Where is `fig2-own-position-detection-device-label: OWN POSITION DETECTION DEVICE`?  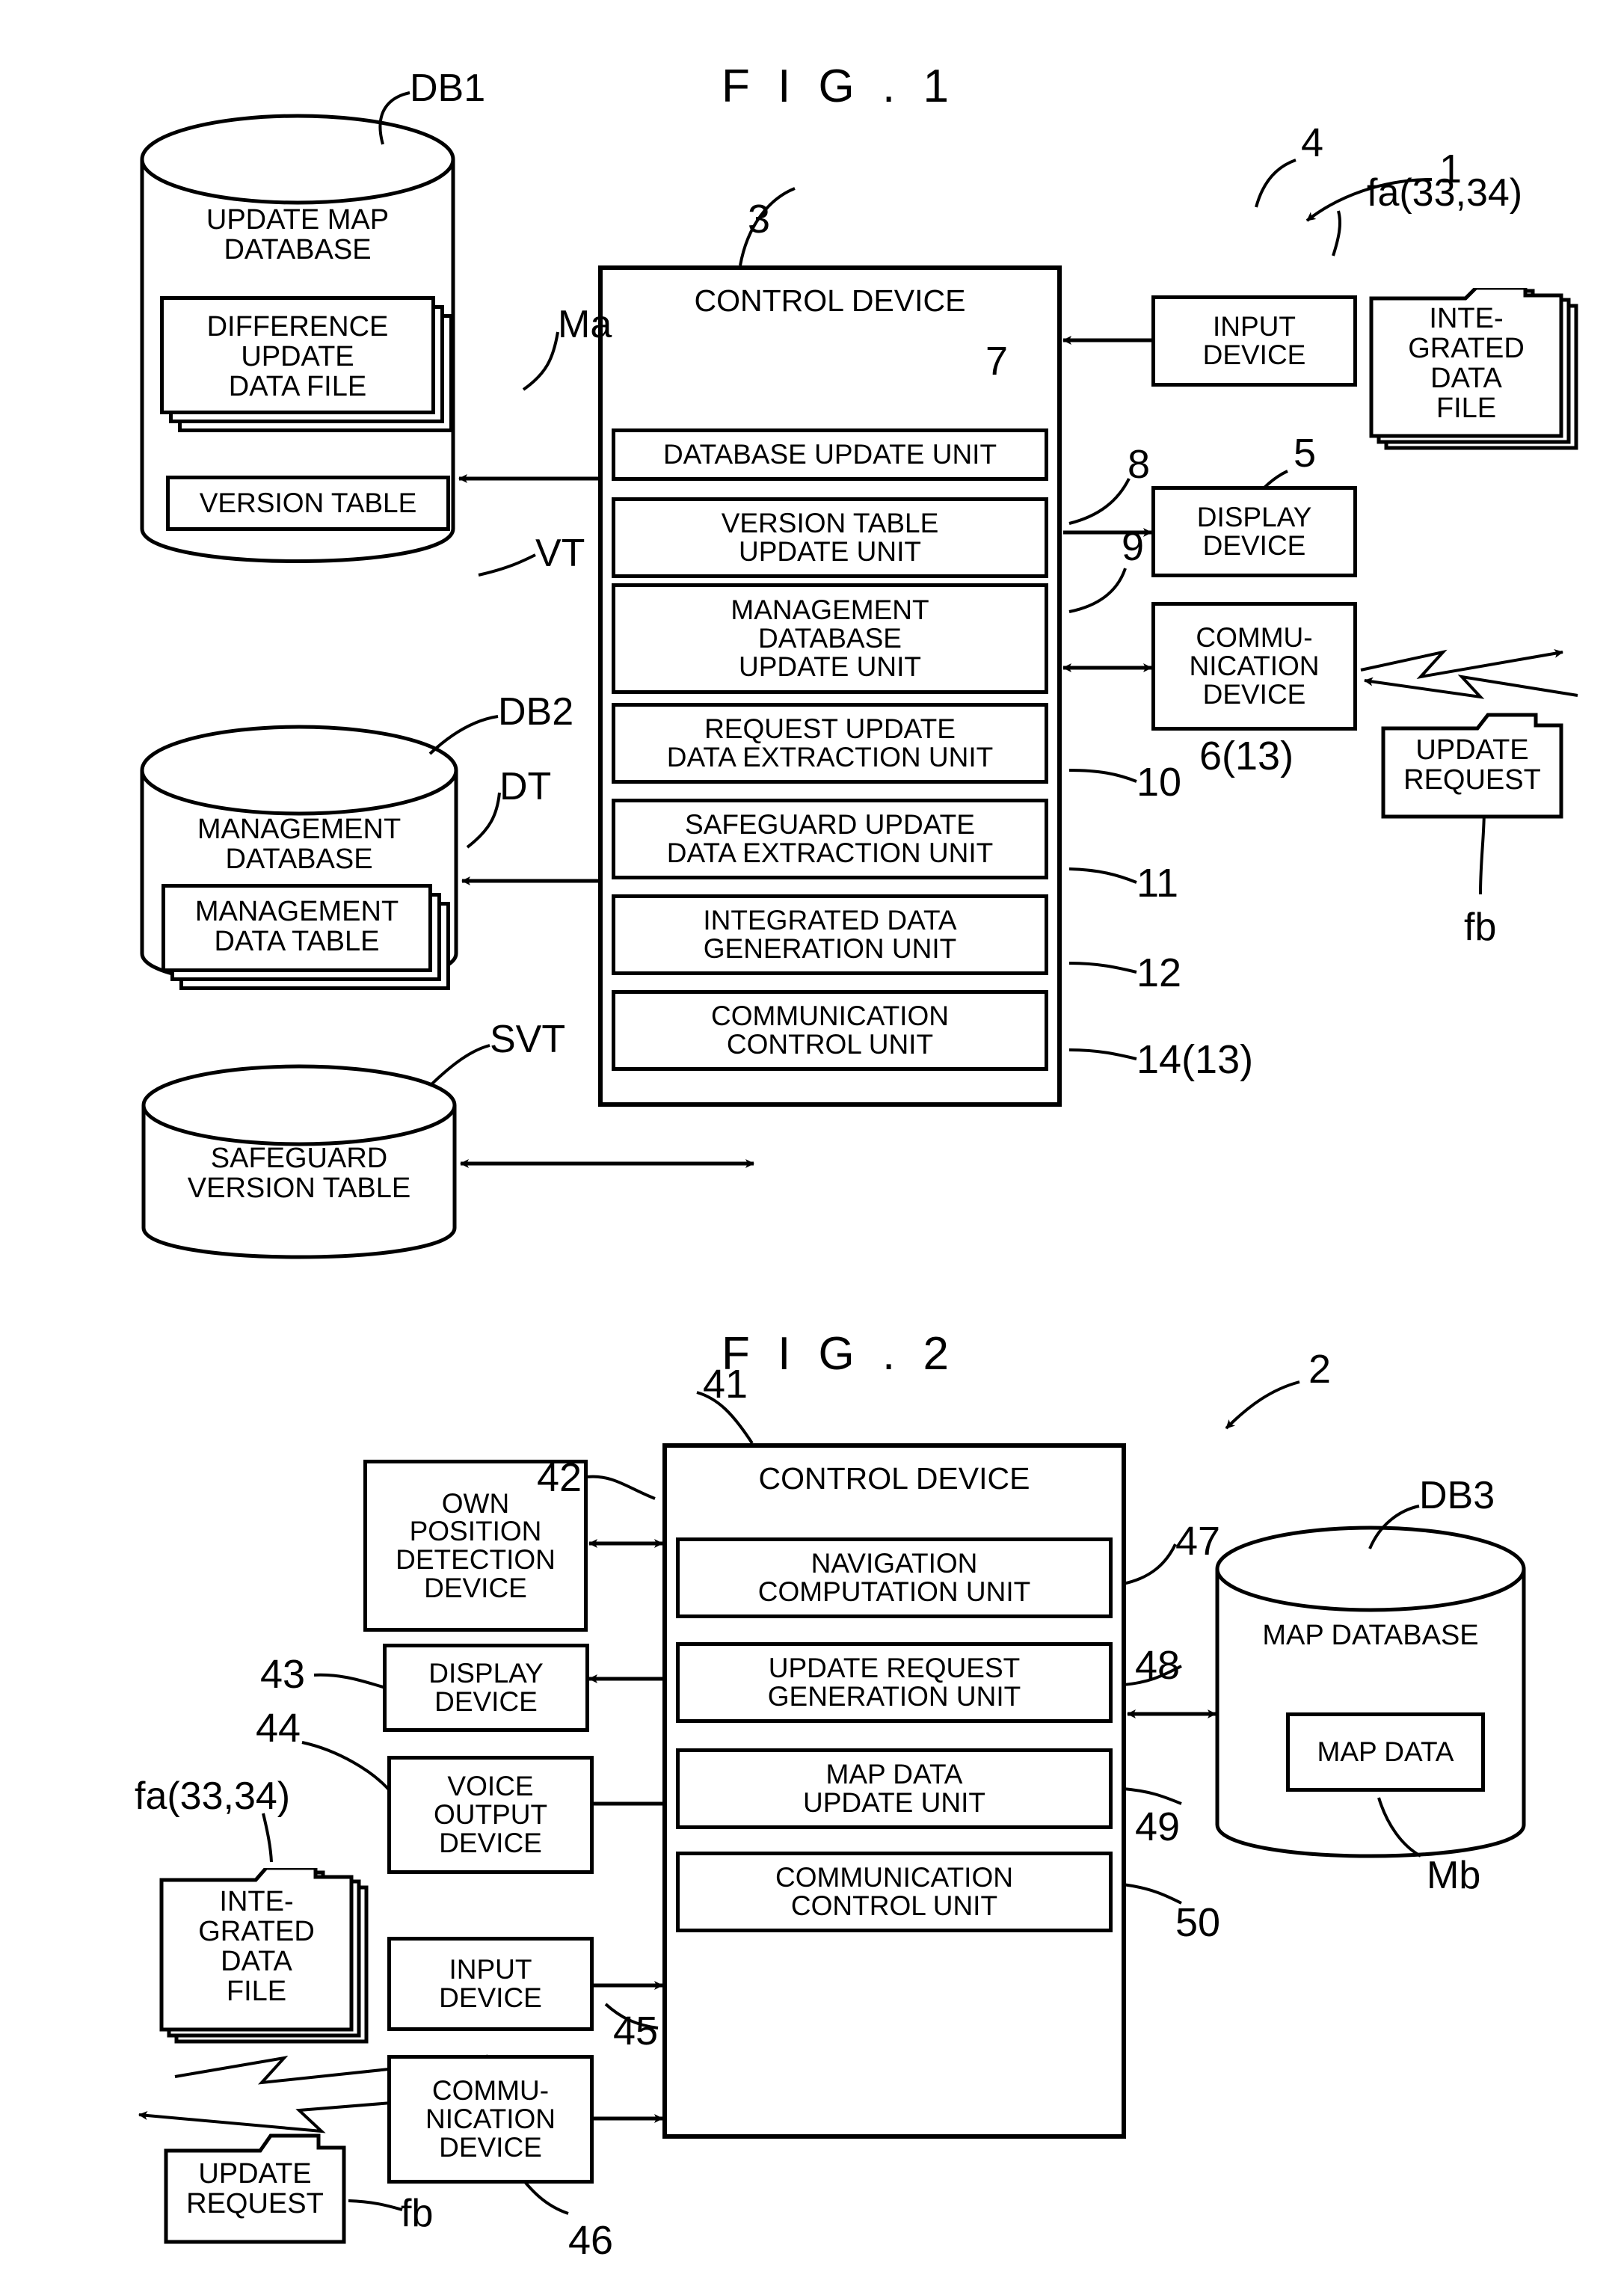 fig2-own-position-detection-device-label: OWN POSITION DETECTION DEVICE is located at coordinates (476, 1545).